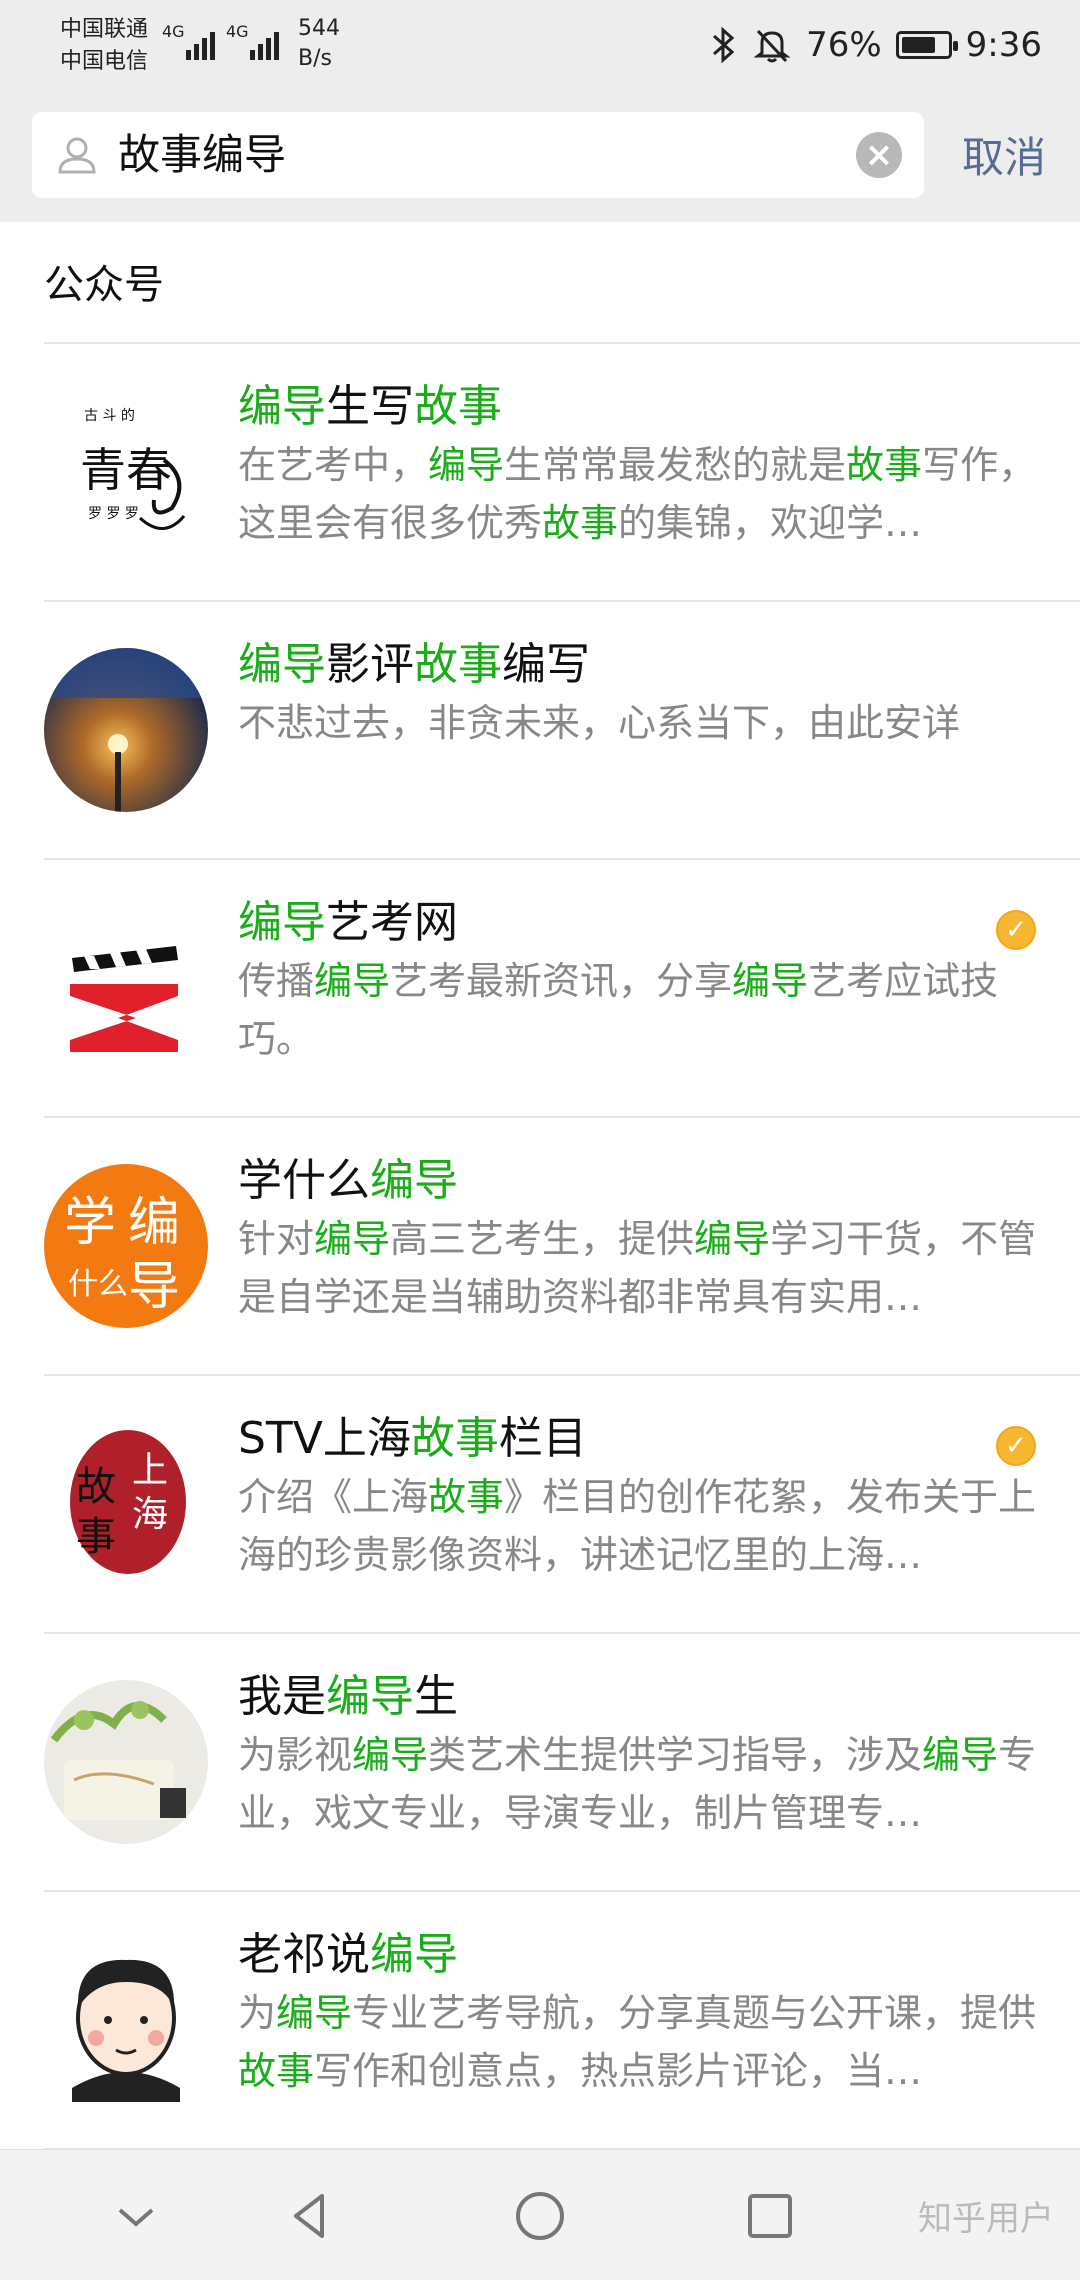  What do you see at coordinates (724, 45) in the screenshot?
I see `bluetooth-icon` at bounding box center [724, 45].